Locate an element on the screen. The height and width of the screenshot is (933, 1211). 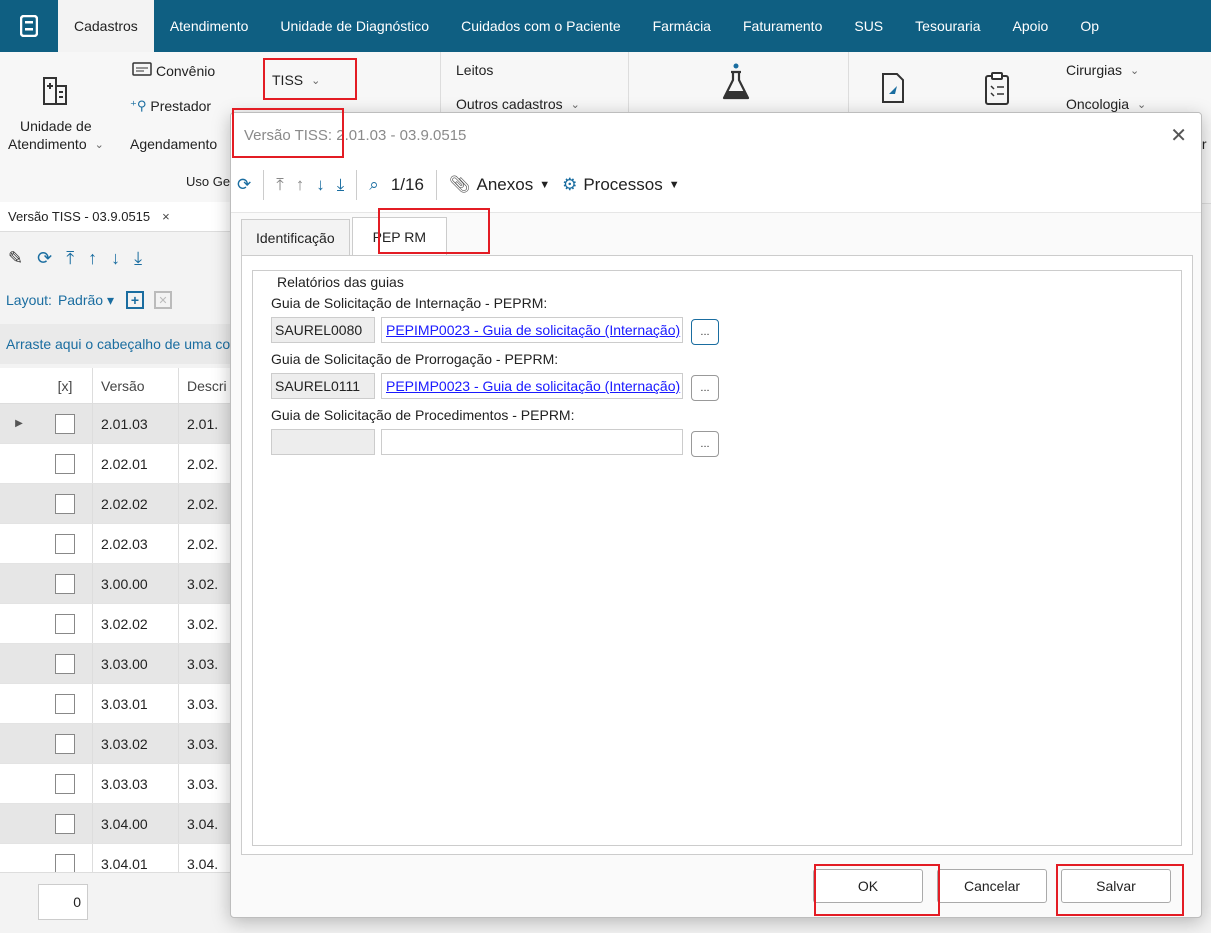
prestador-button: ⁺⚲ Prestador is located at coordinates (170, 106).